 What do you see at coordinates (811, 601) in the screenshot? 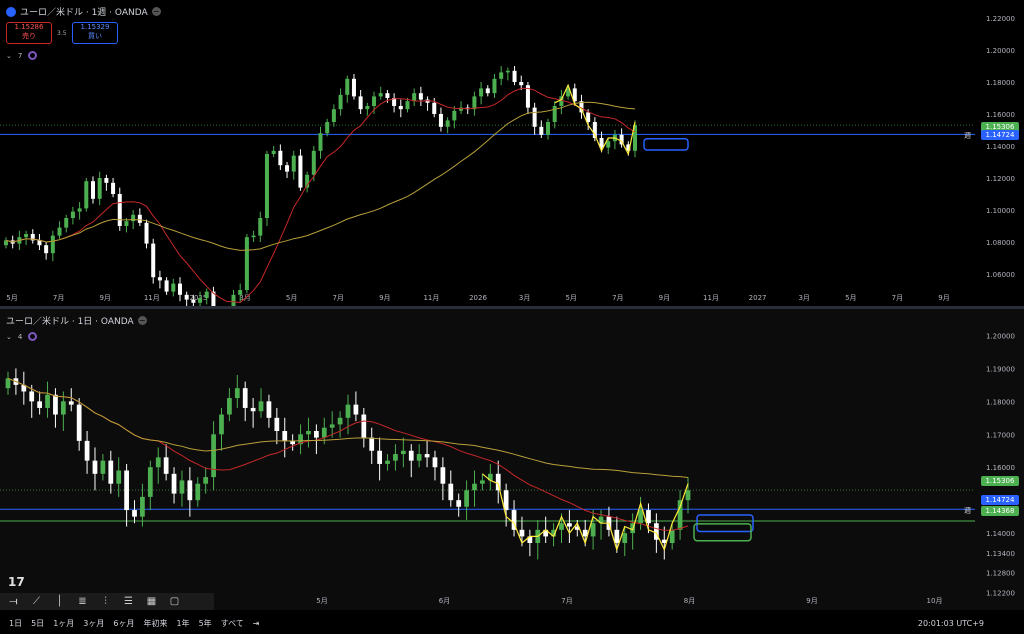
I see `x-tick-label: 9月` at bounding box center [811, 601].